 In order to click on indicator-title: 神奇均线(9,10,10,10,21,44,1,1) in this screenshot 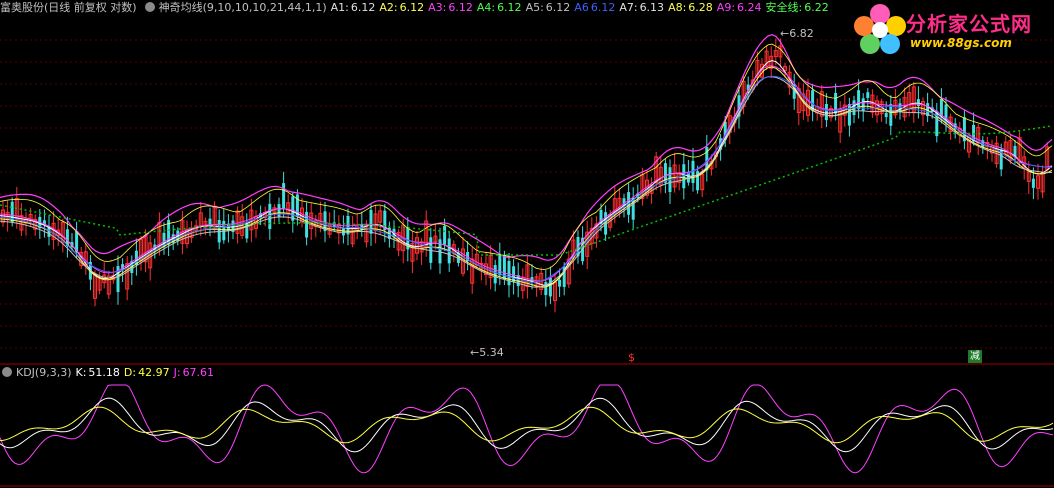, I will do `click(242, 7)`.